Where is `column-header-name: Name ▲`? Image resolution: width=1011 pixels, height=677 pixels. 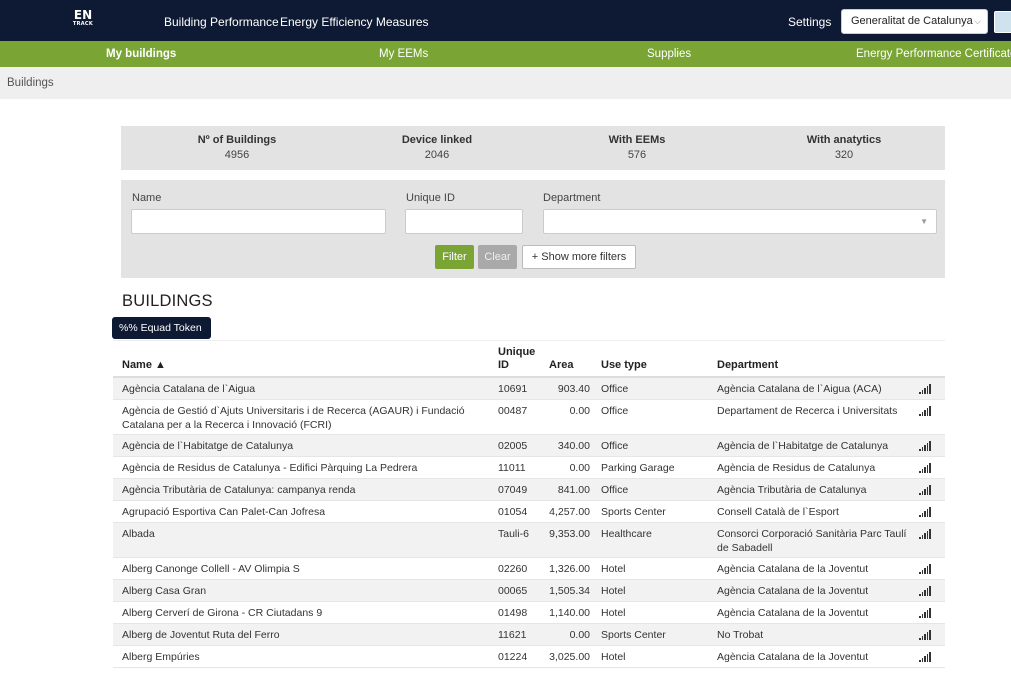
column-header-name: Name ▲ is located at coordinates (144, 365).